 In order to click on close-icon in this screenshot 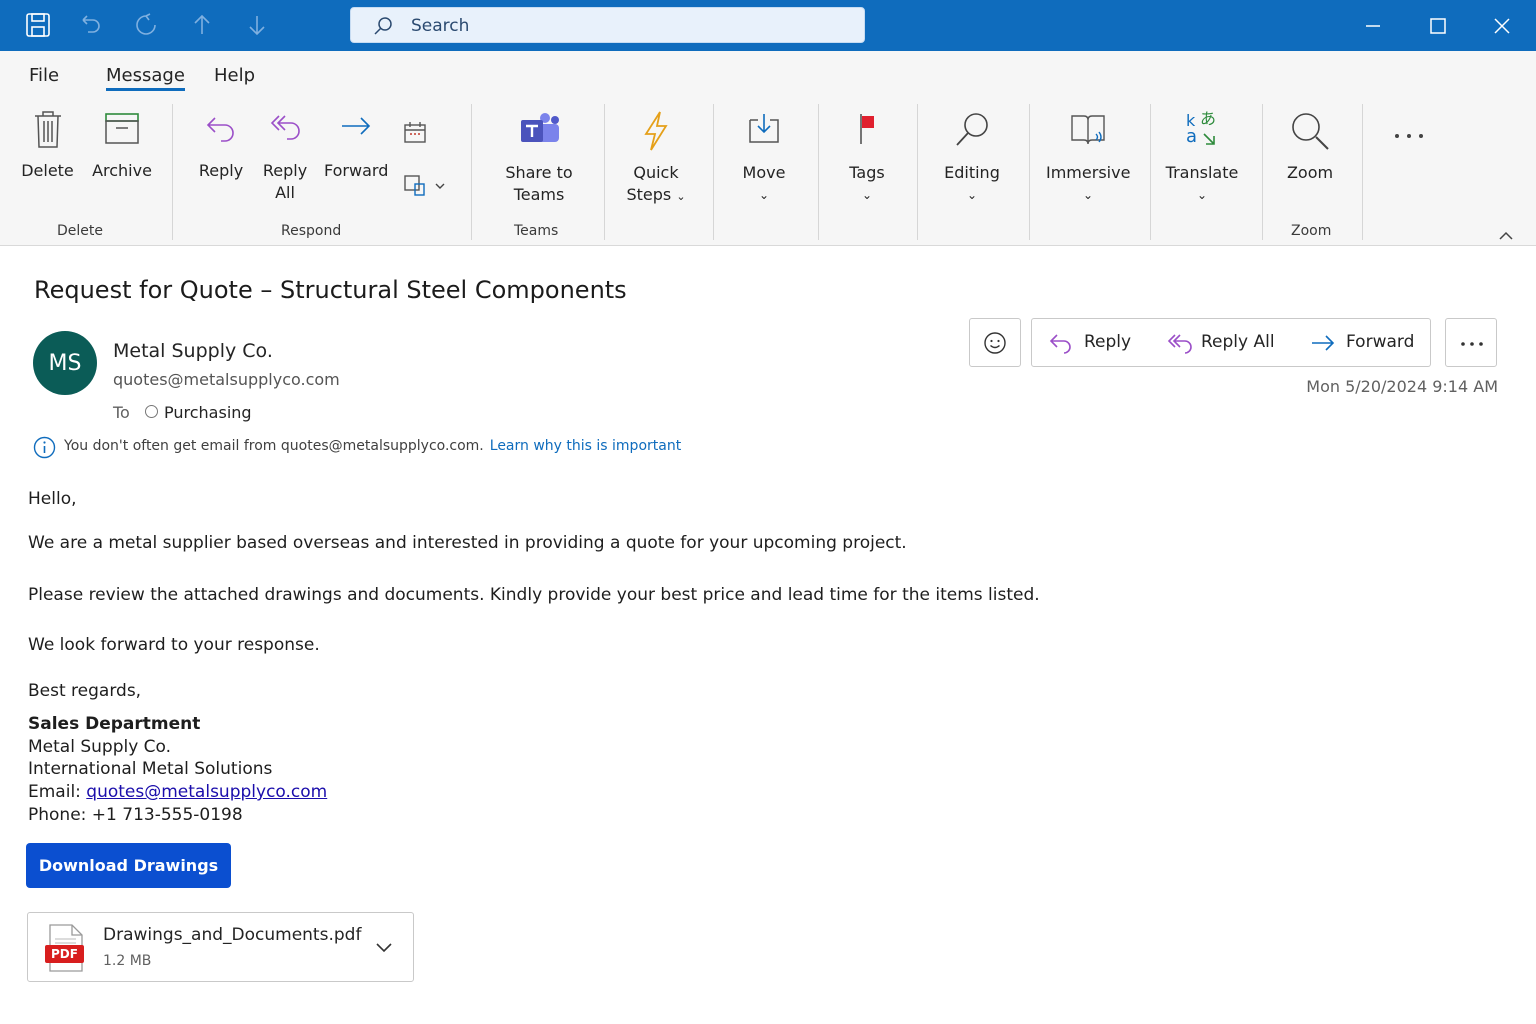, I will do `click(1502, 26)`.